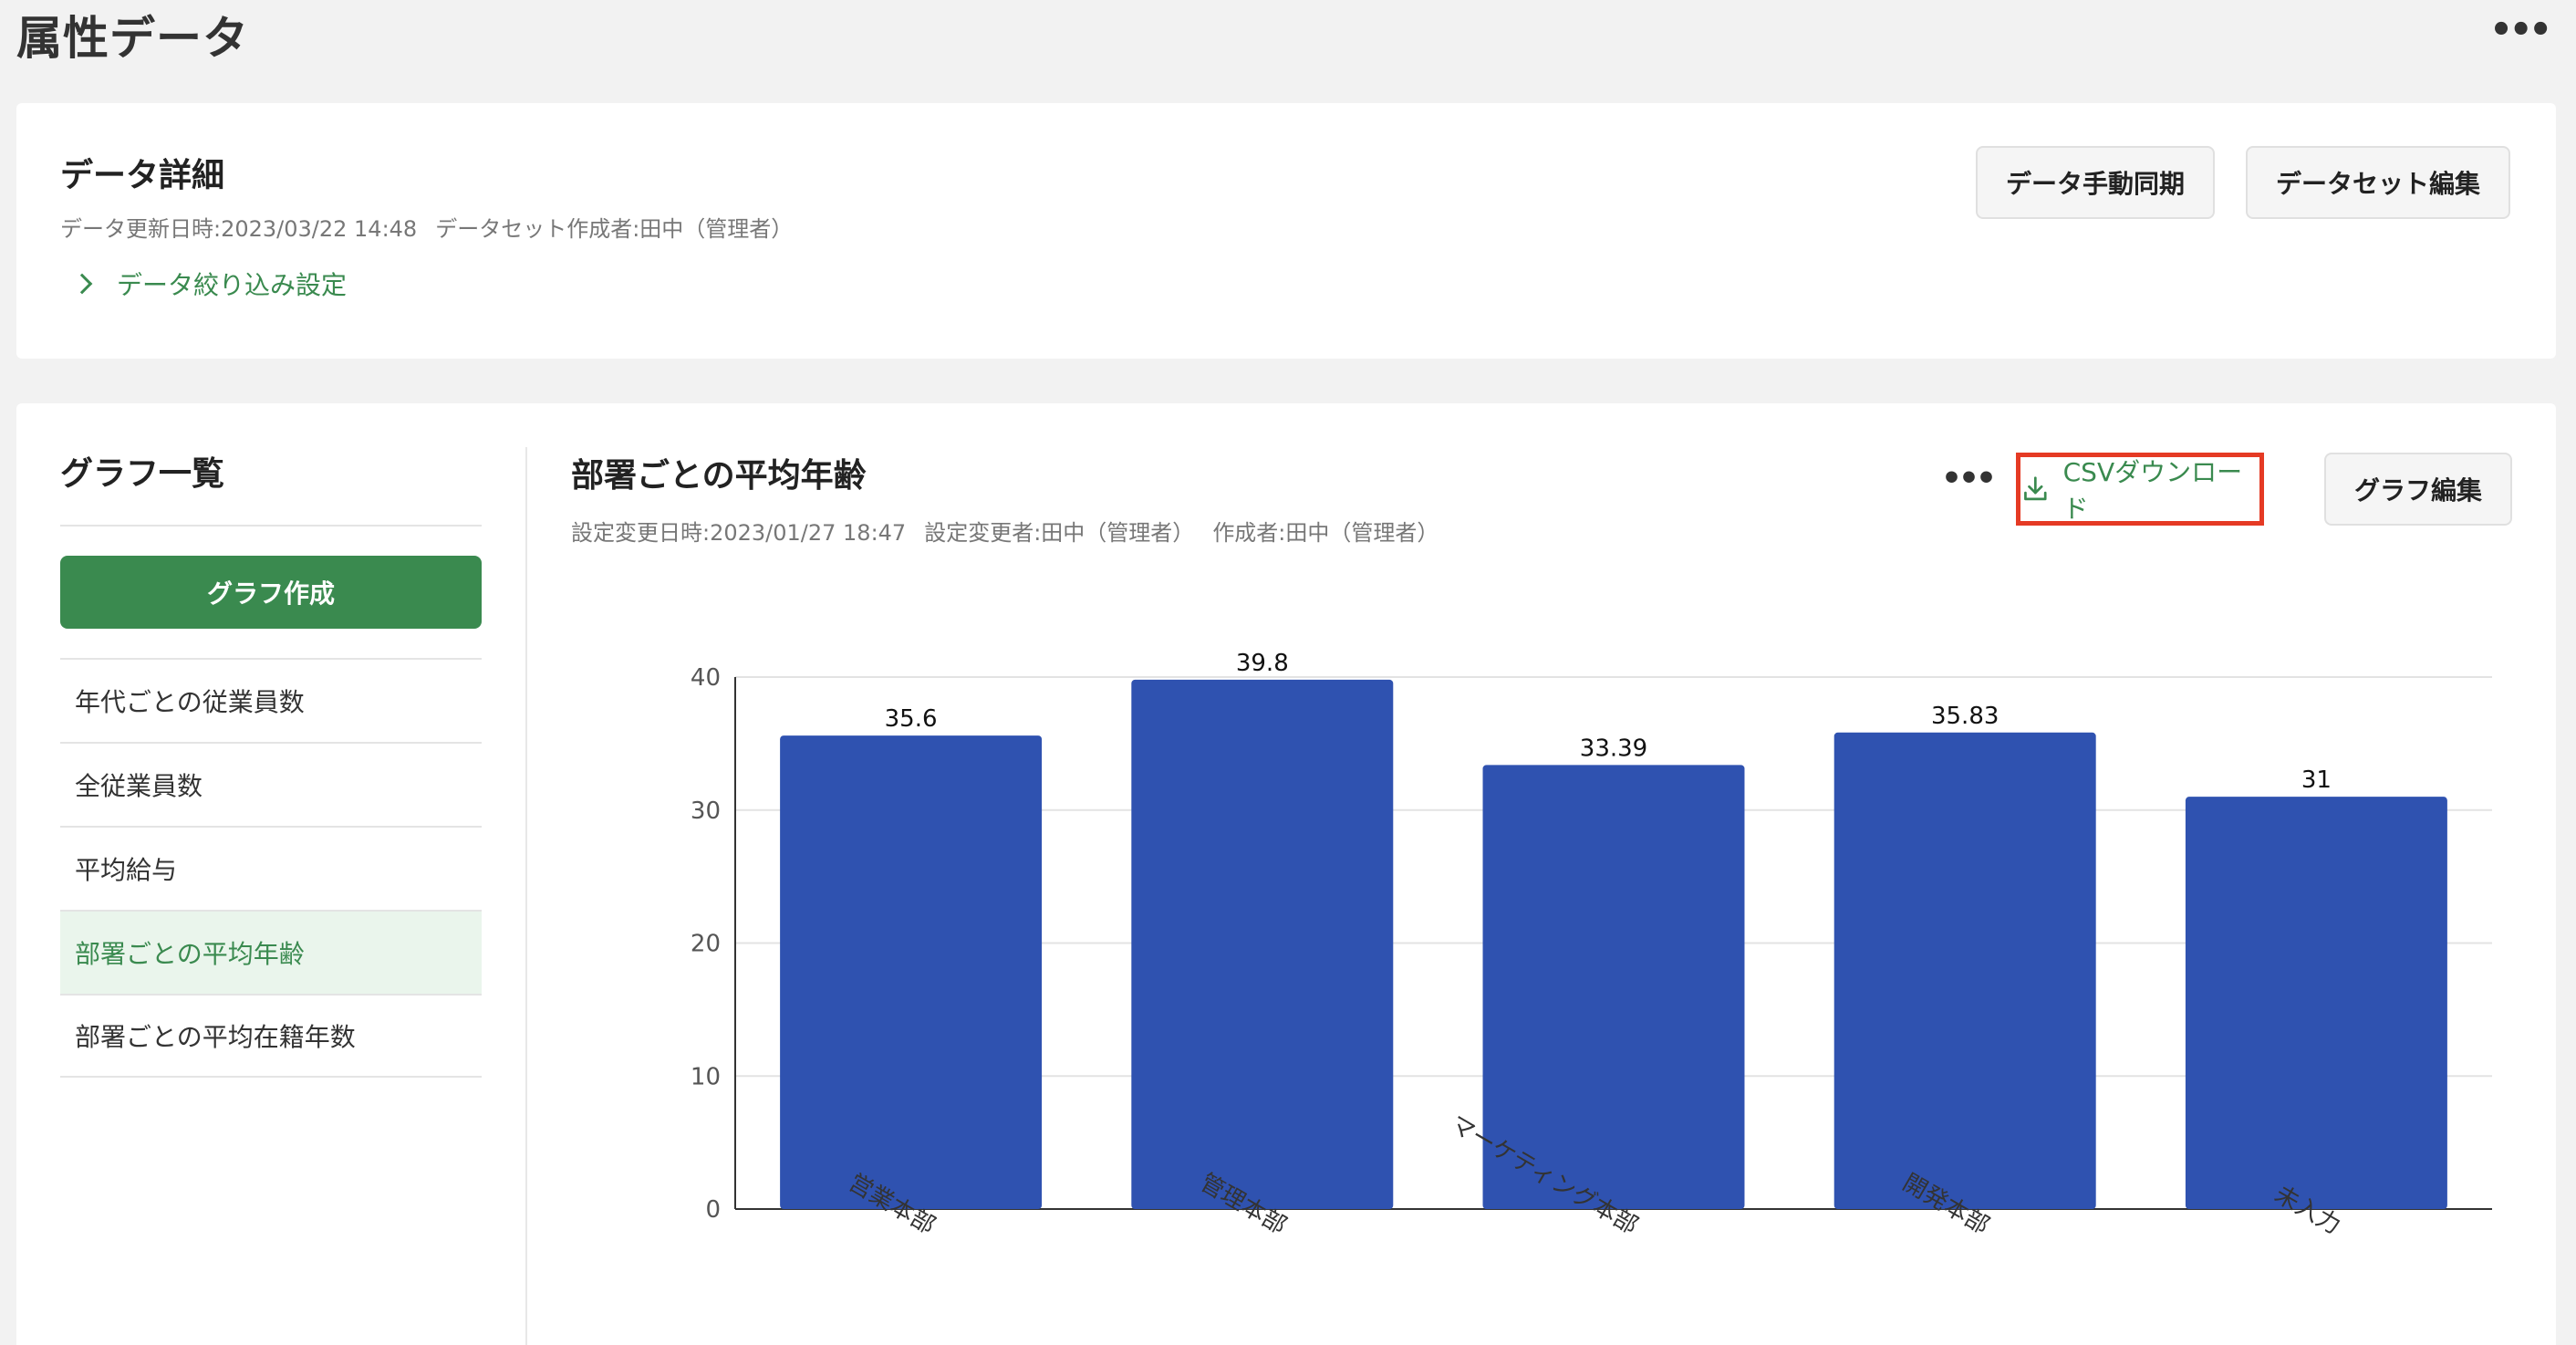 The image size is (2576, 1345). I want to click on data-label: 39.8, so click(1262, 664).